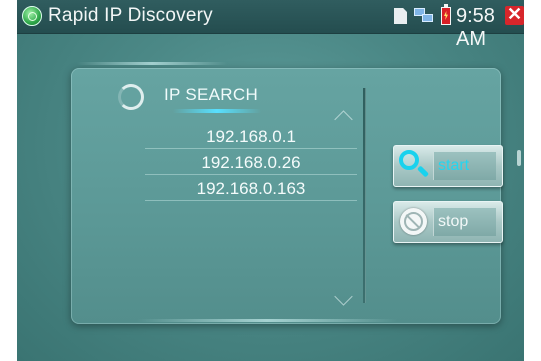 The image size is (541, 361). Describe the element at coordinates (424, 16) in the screenshot. I see `network-icon` at that location.